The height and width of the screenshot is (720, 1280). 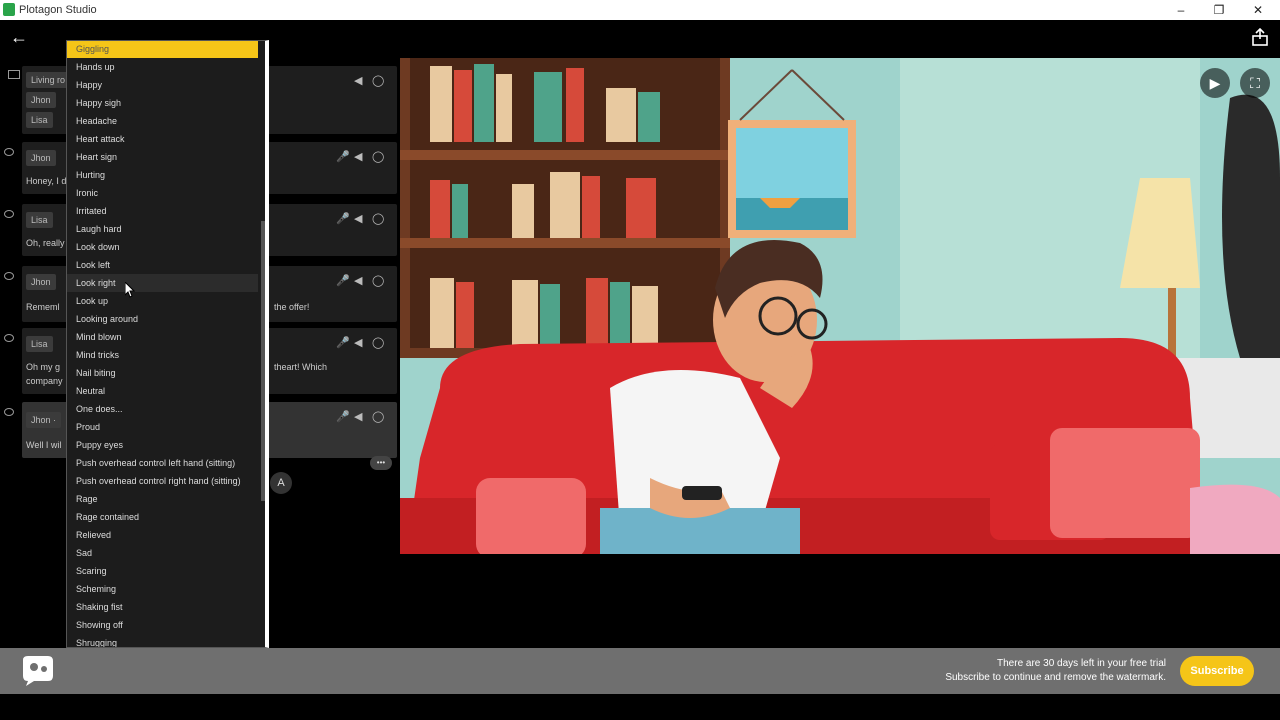 I want to click on dropdown-item: Mind blown, so click(x=162, y=337).